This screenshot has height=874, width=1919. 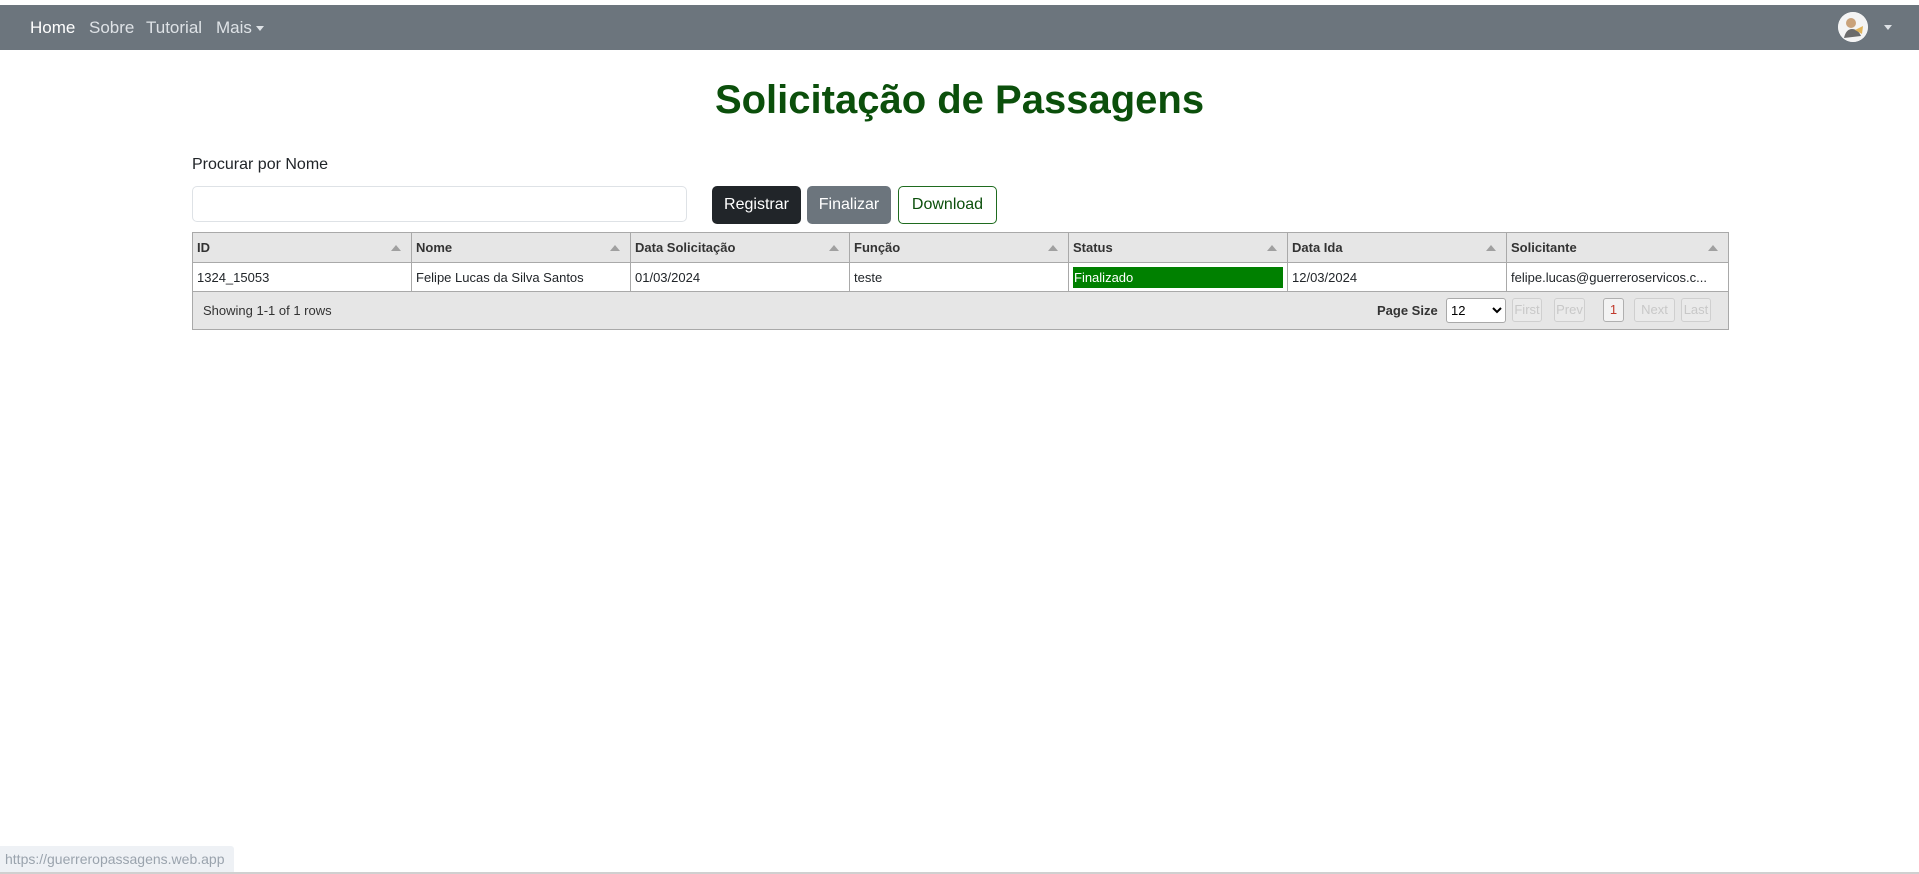 I want to click on pager-prev-button: Prev, so click(x=1569, y=310).